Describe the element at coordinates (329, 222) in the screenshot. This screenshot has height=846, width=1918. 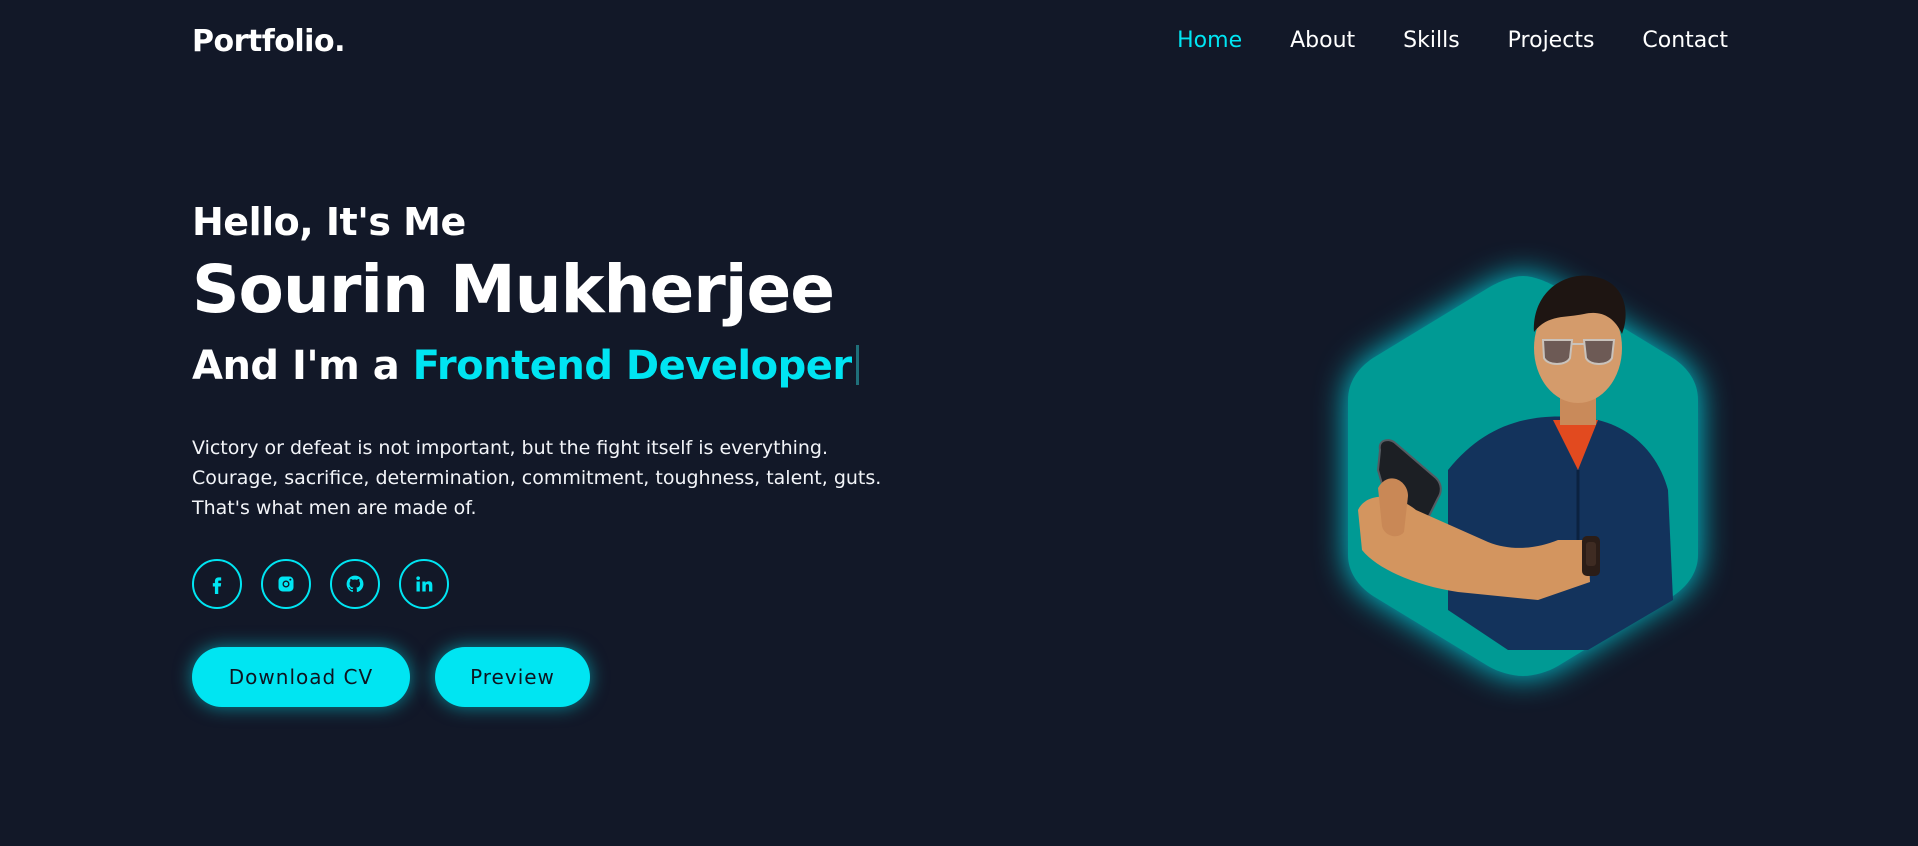
I see `greeting-text: Hello, It's Me` at that location.